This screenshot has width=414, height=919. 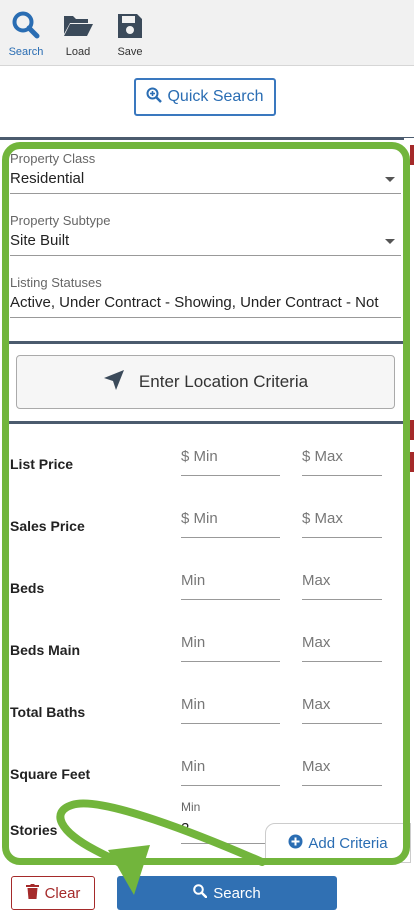 I want to click on range-row-sales-price: Sales Price $ Min $ Max, so click(x=206, y=526).